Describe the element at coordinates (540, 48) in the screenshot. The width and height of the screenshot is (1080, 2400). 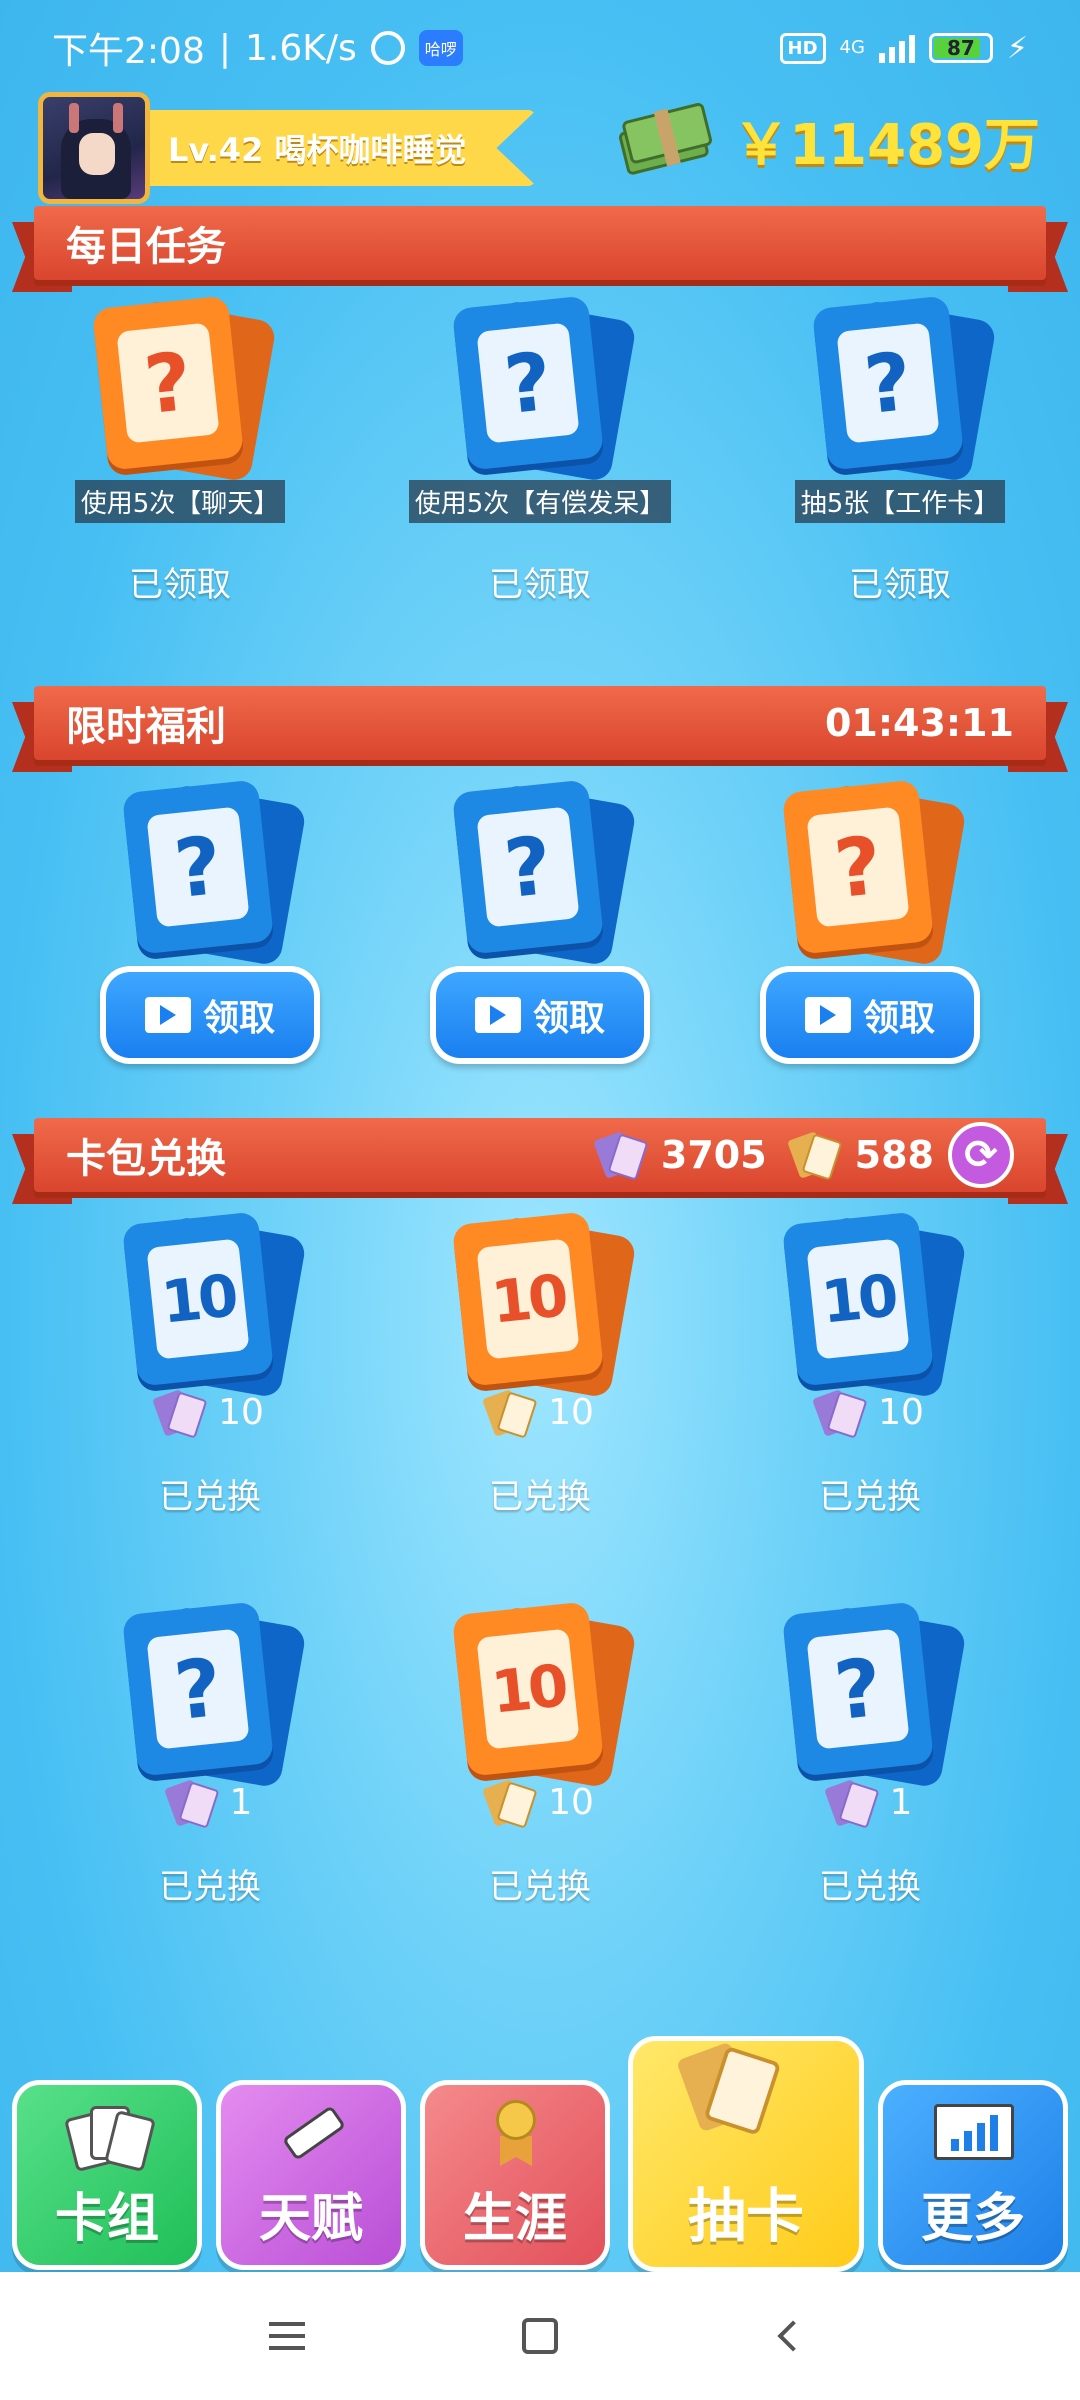
I see `status-bar: 下午2:08 | 1.6K/s 哈啰 HD 4G 87 ⚡` at that location.